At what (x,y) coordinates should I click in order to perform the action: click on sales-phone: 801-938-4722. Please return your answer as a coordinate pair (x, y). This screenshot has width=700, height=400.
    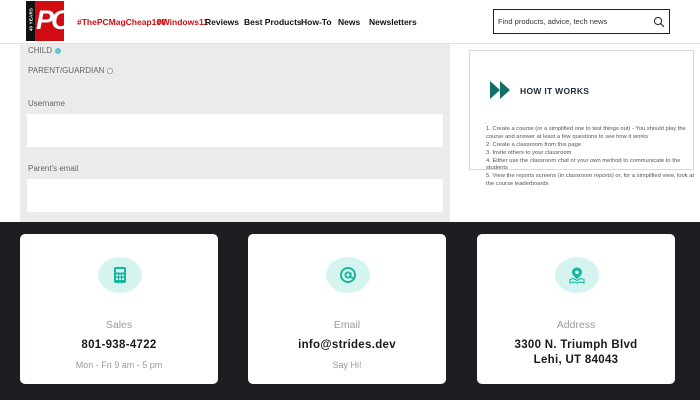
    Looking at the image, I should click on (119, 345).